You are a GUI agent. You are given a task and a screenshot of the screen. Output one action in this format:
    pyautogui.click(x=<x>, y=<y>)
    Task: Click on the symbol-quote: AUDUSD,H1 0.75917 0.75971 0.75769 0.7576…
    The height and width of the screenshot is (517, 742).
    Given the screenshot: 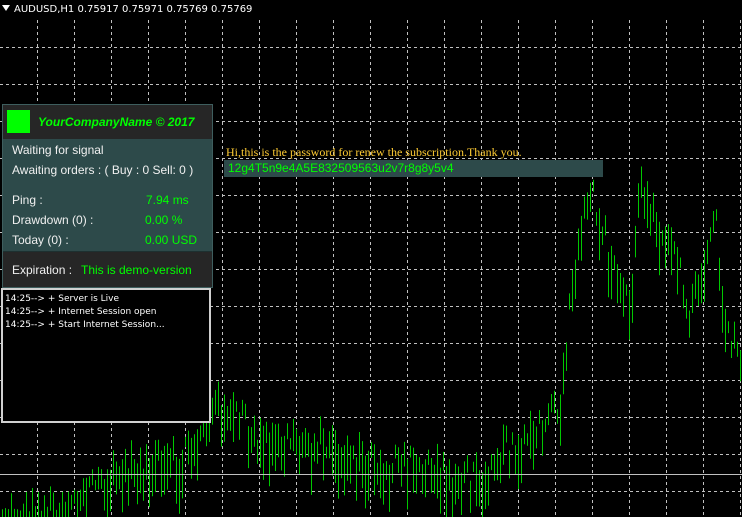 What is the action you would take?
    pyautogui.click(x=133, y=9)
    